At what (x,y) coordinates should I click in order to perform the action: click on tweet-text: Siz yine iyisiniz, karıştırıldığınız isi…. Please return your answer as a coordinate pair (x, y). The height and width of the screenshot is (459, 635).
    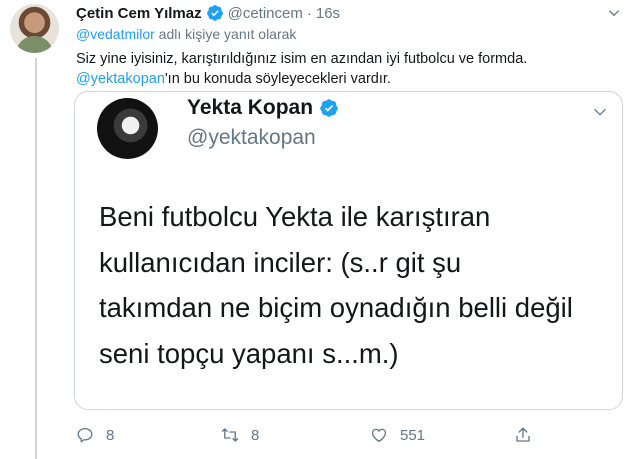
    Looking at the image, I should click on (350, 69).